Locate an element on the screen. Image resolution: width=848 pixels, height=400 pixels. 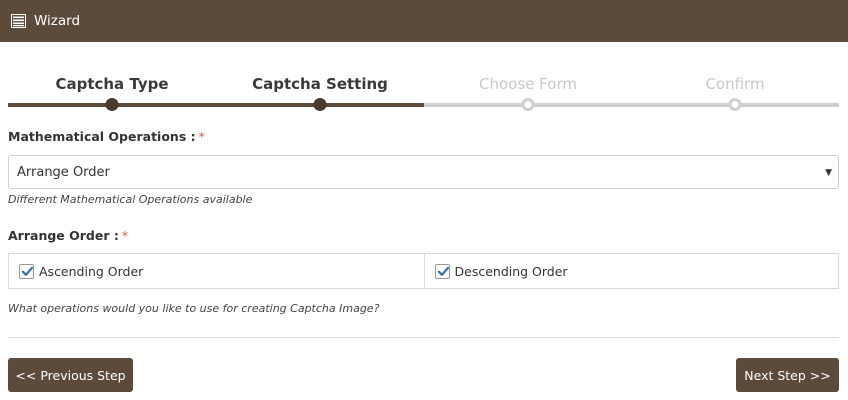
list-icon is located at coordinates (18, 21).